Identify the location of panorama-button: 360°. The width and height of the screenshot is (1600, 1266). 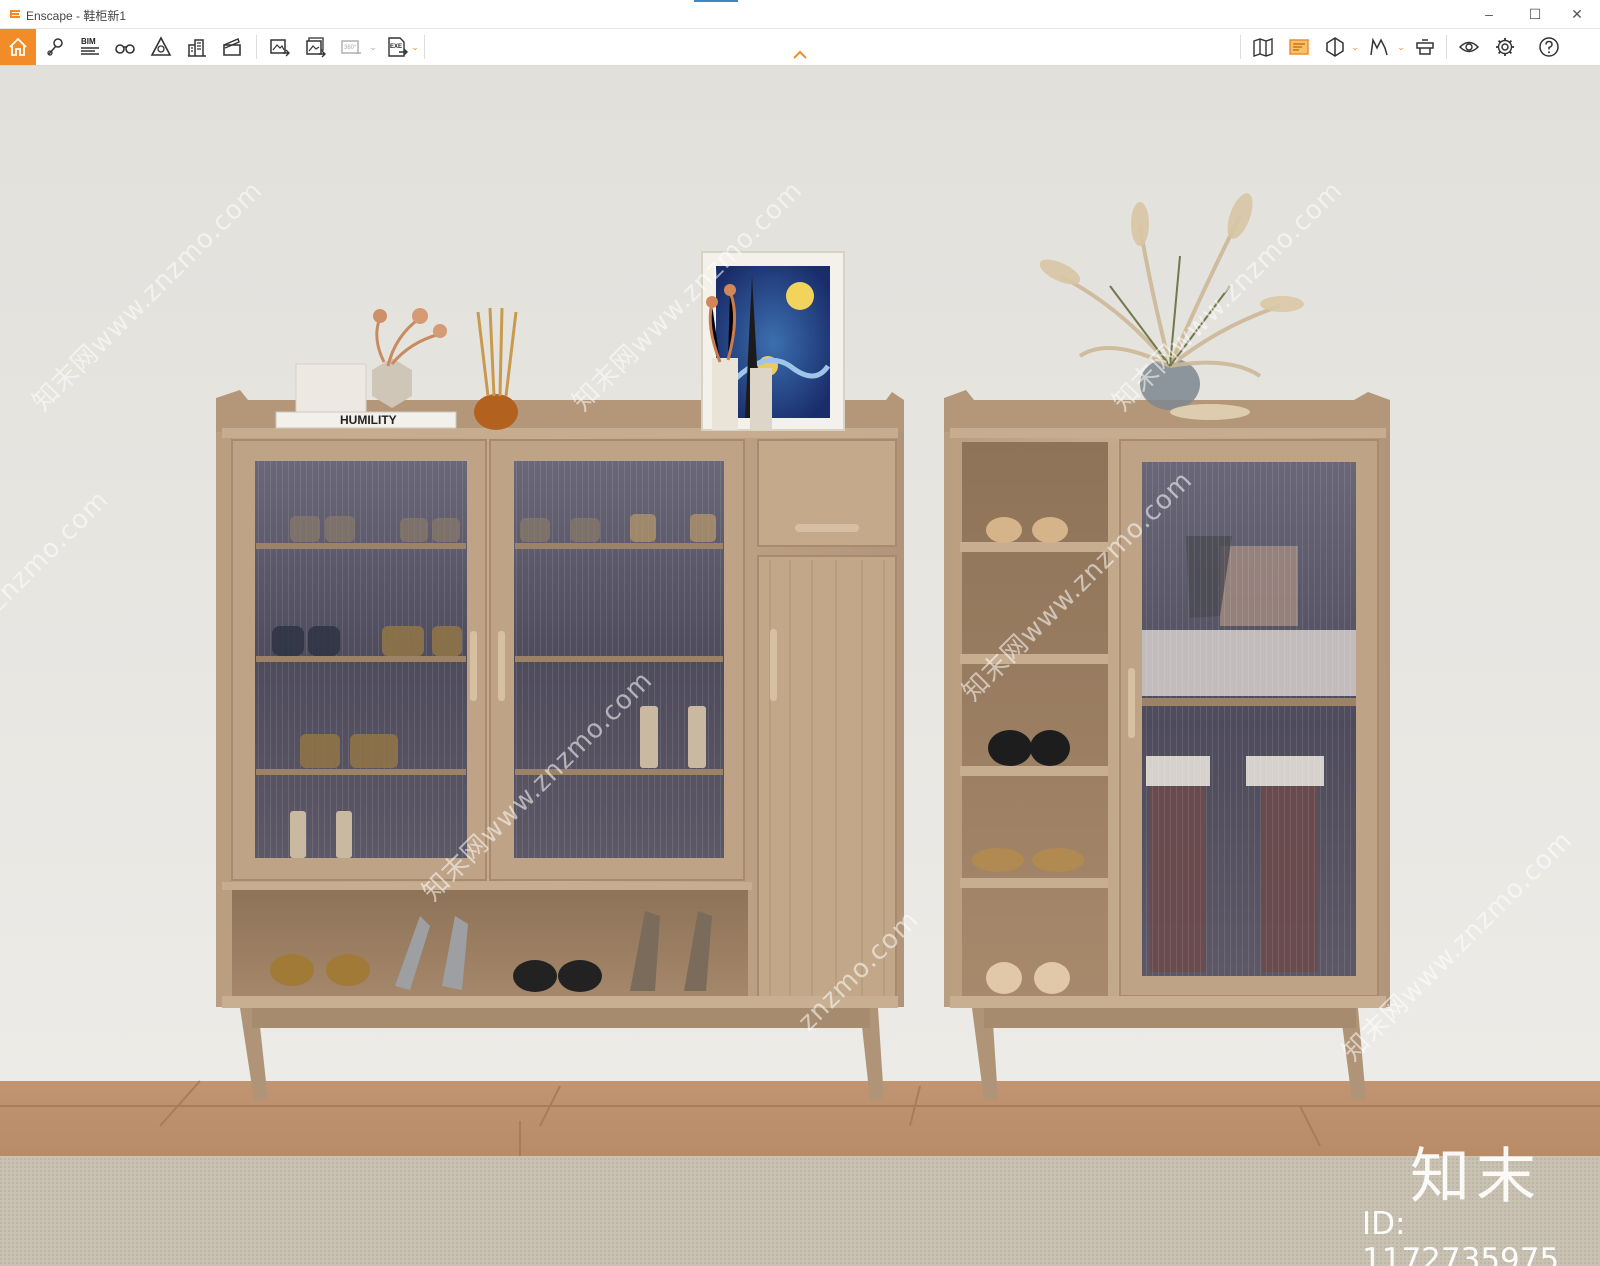
(351, 47).